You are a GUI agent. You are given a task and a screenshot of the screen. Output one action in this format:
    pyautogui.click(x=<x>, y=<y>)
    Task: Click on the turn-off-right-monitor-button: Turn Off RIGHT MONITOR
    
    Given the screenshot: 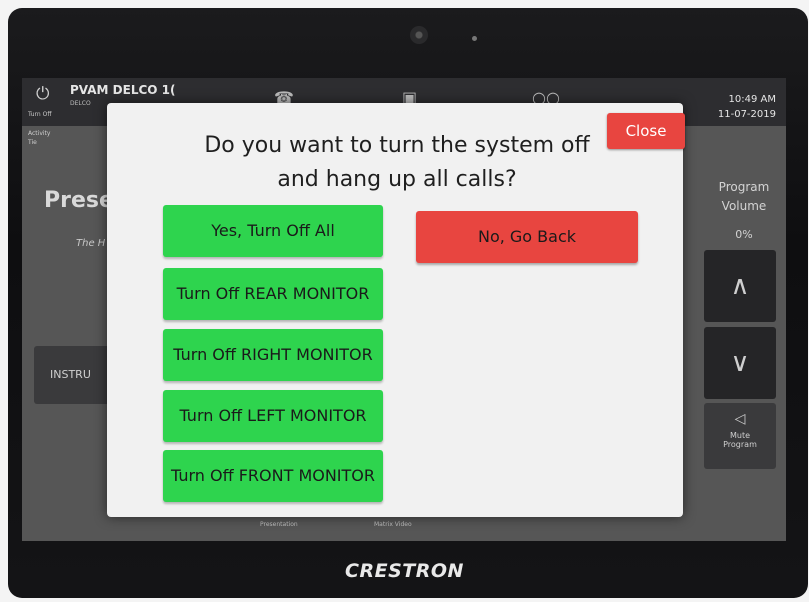 What is the action you would take?
    pyautogui.click(x=273, y=355)
    